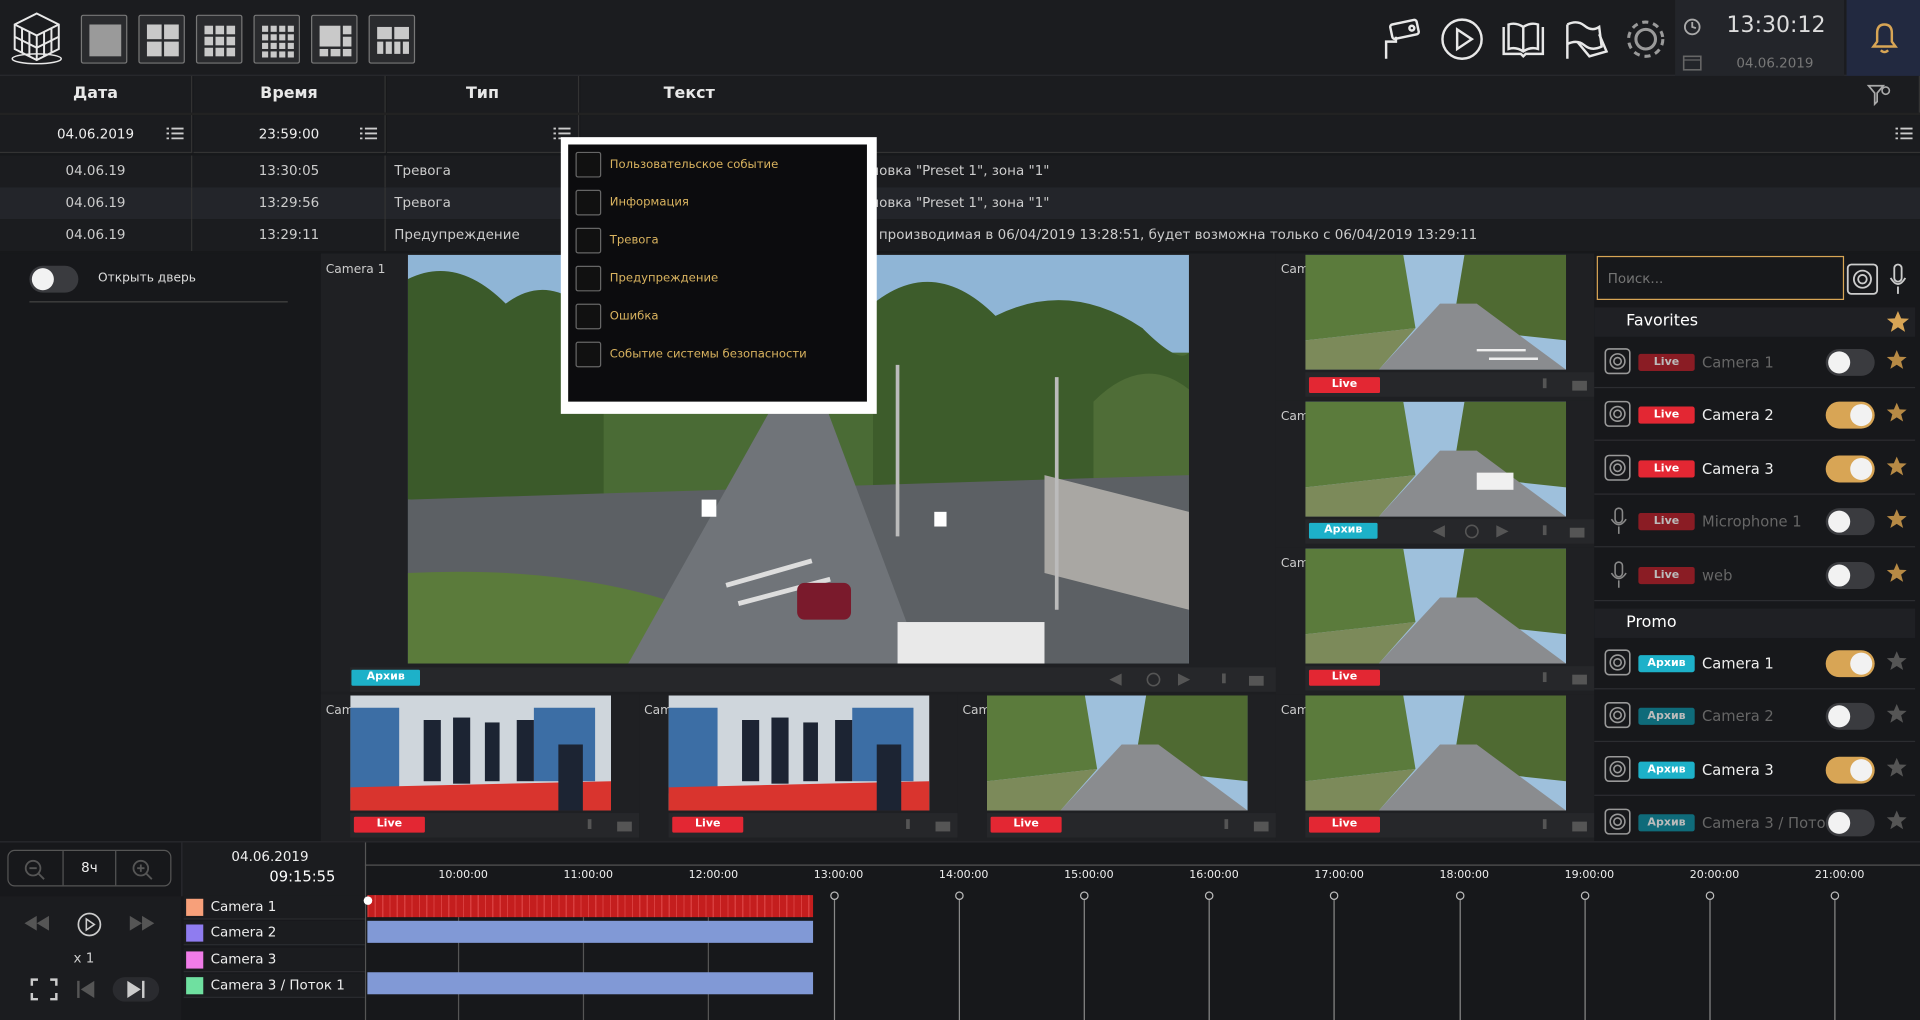 The width and height of the screenshot is (1920, 1020). I want to click on column-header-date: Дата, so click(96, 94).